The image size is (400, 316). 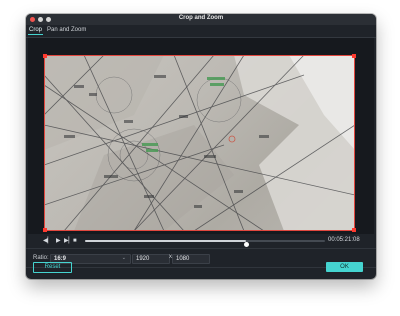 What do you see at coordinates (123, 258) in the screenshot?
I see `chevron-down-icon: ⌄` at bounding box center [123, 258].